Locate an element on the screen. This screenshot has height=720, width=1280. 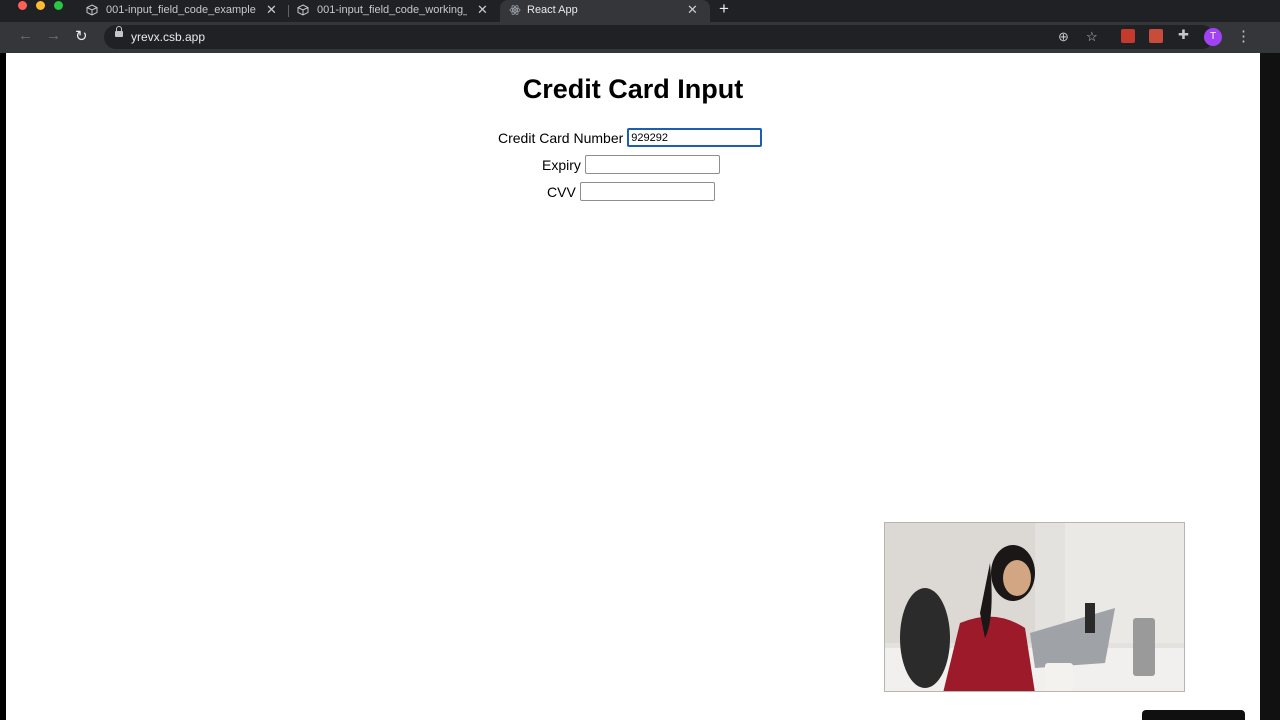
arrow-left-icon: ← is located at coordinates (25, 35).